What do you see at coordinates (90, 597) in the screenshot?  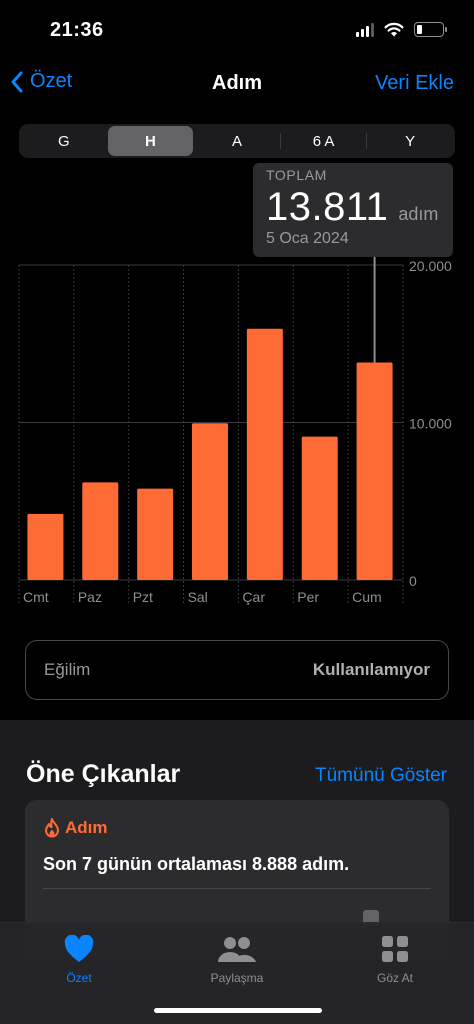 I see `x-tick-label: Paz` at bounding box center [90, 597].